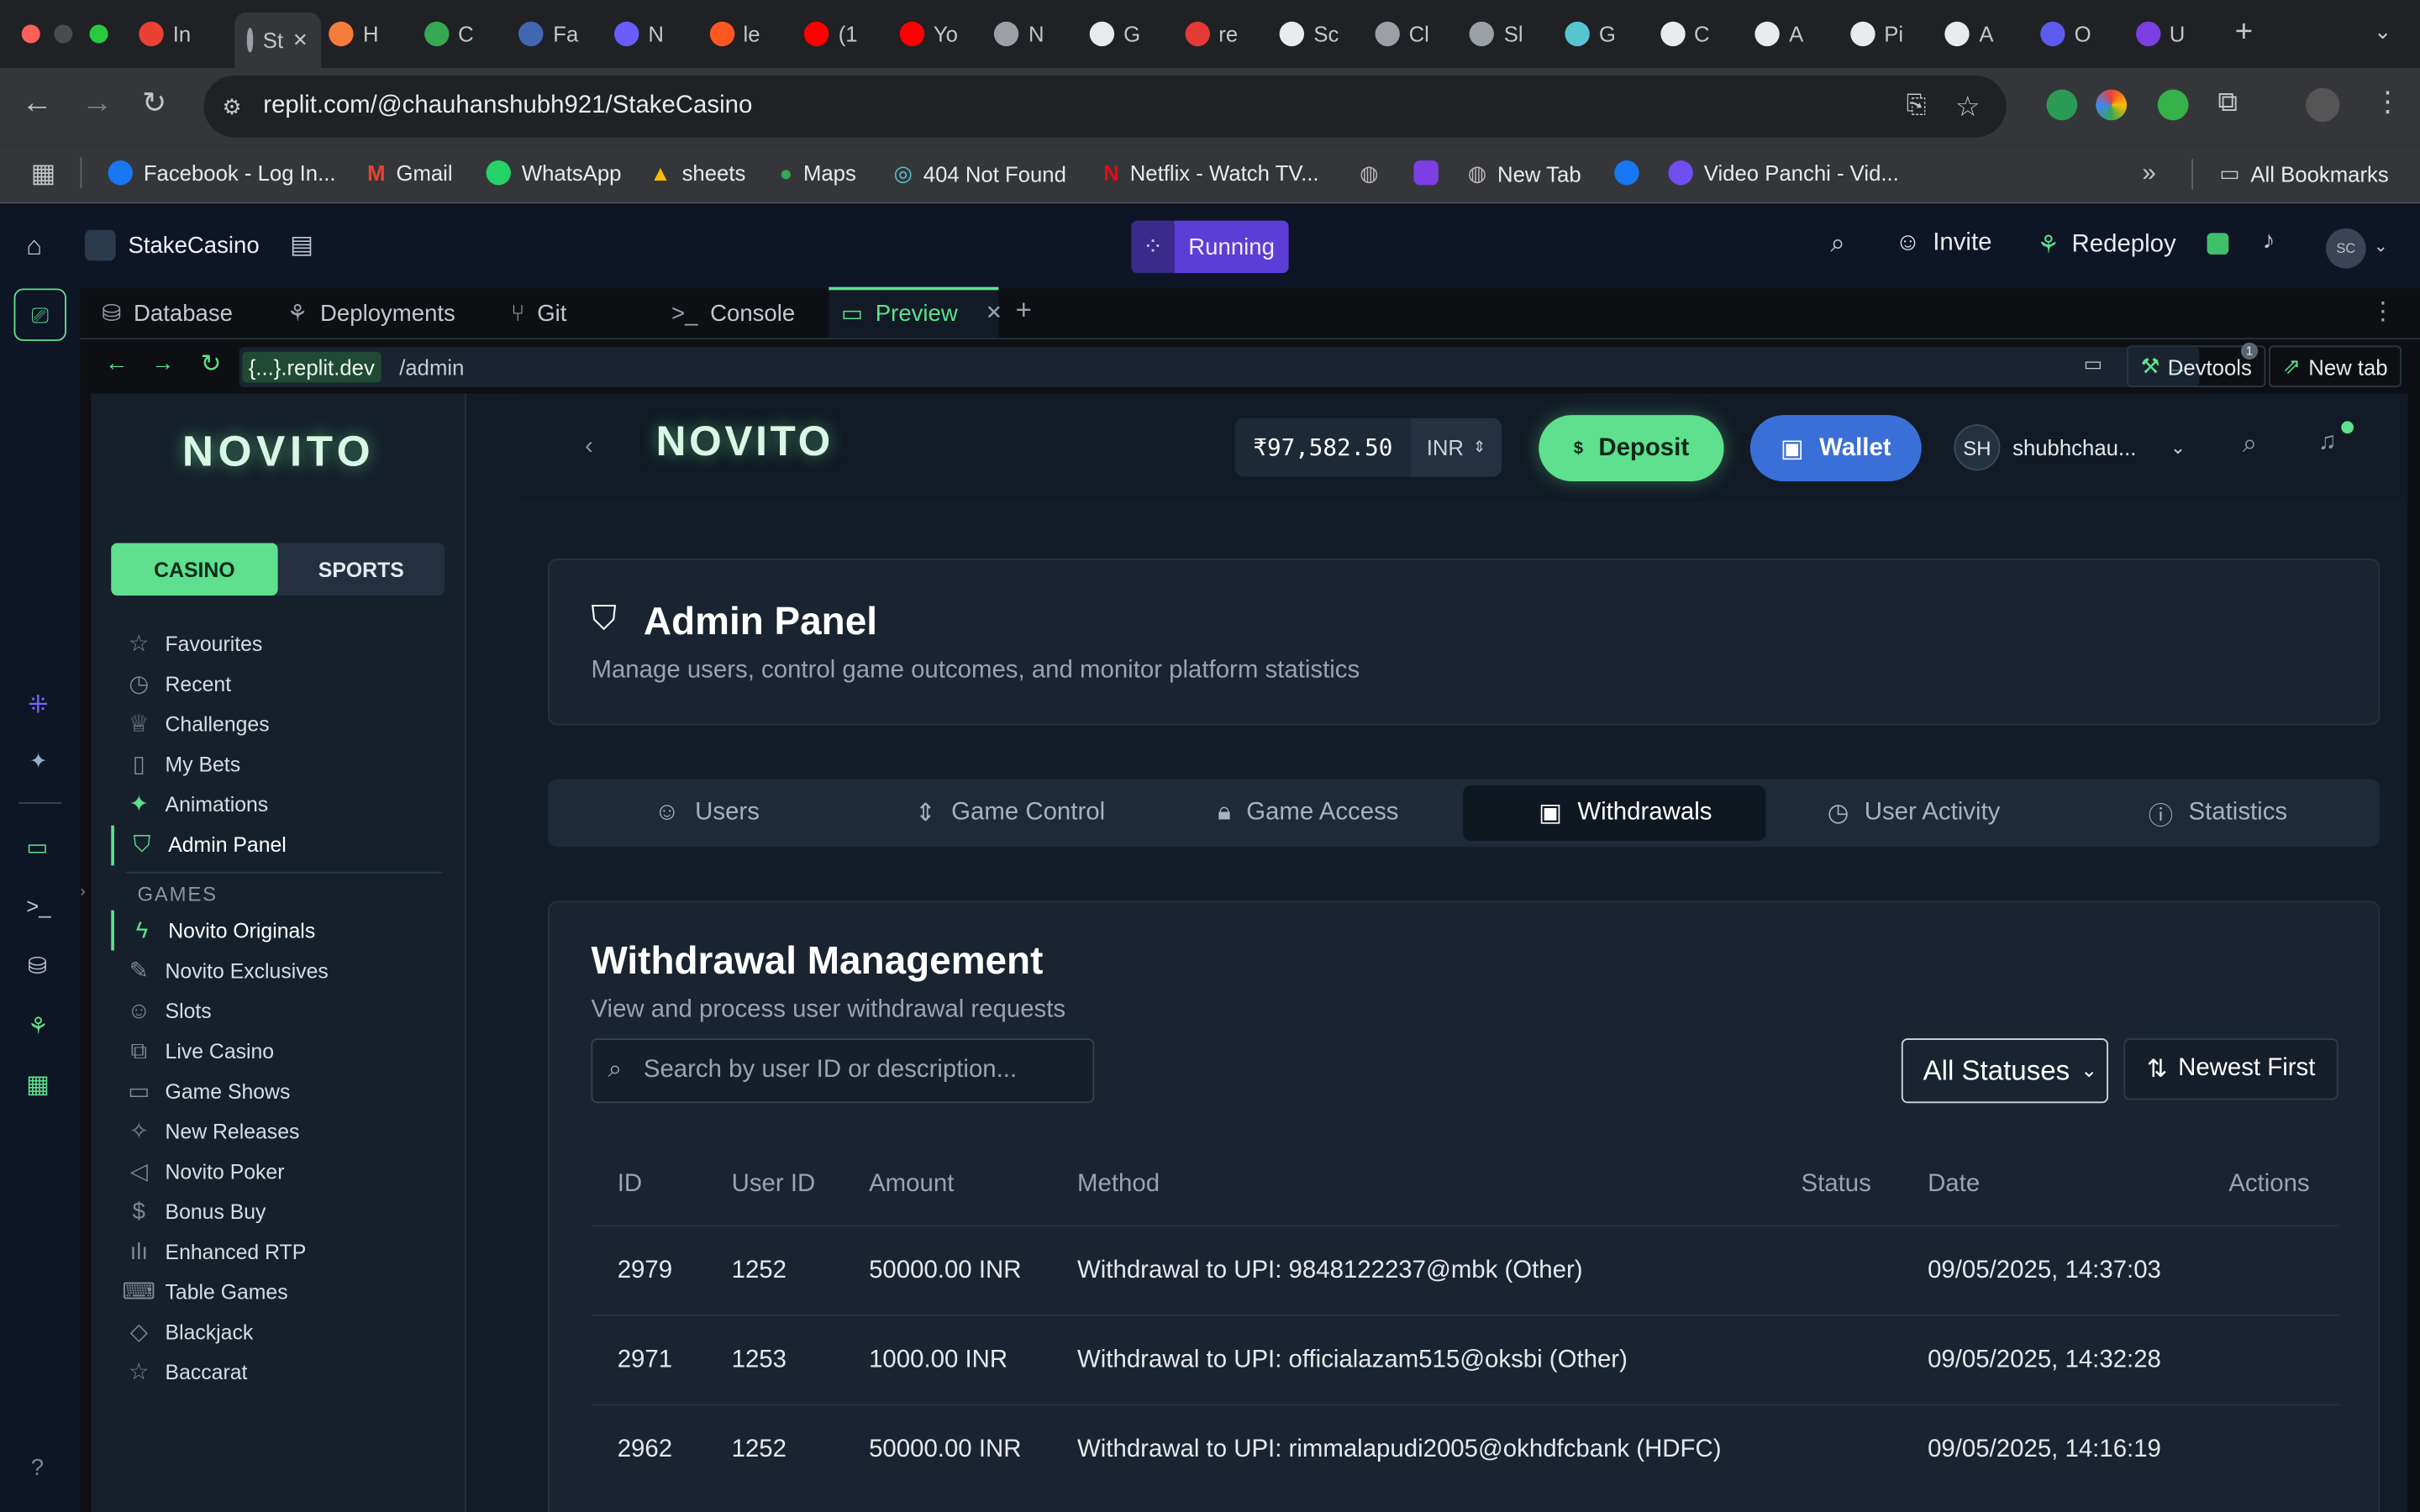  What do you see at coordinates (2106, 245) in the screenshot?
I see `redeploy-button: ⚘ Redeploy` at bounding box center [2106, 245].